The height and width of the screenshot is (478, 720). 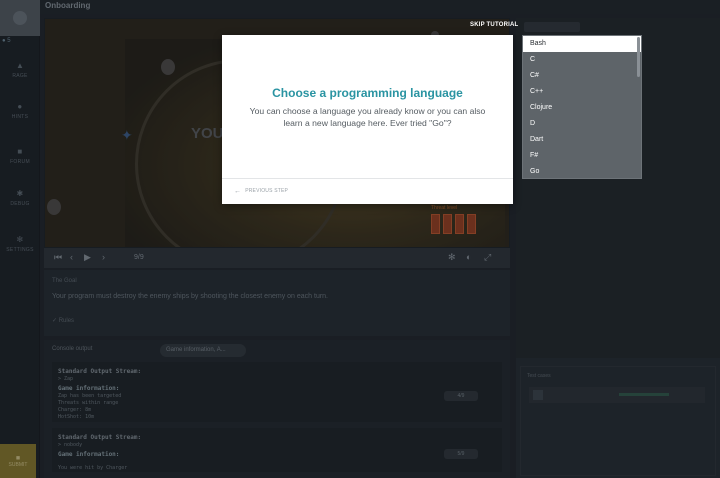 I want to click on level-indicator: ● 5, so click(x=6, y=41).